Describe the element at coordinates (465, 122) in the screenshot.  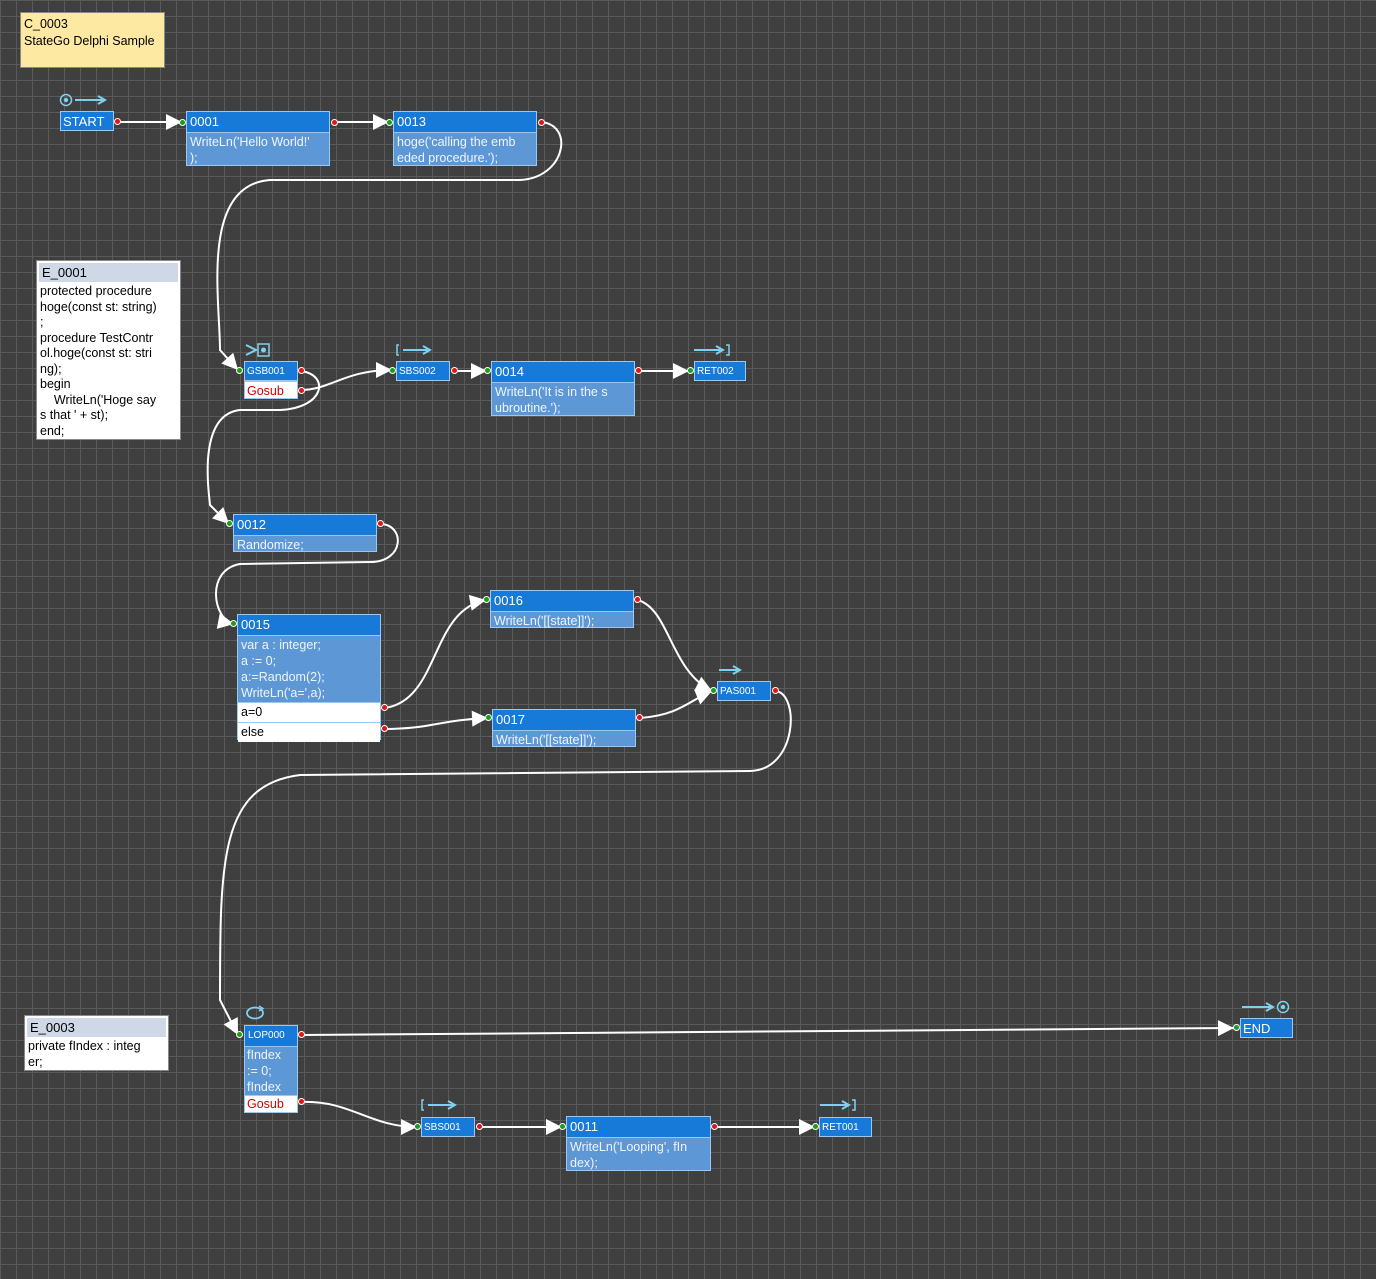
I see `state-id: 0013` at that location.